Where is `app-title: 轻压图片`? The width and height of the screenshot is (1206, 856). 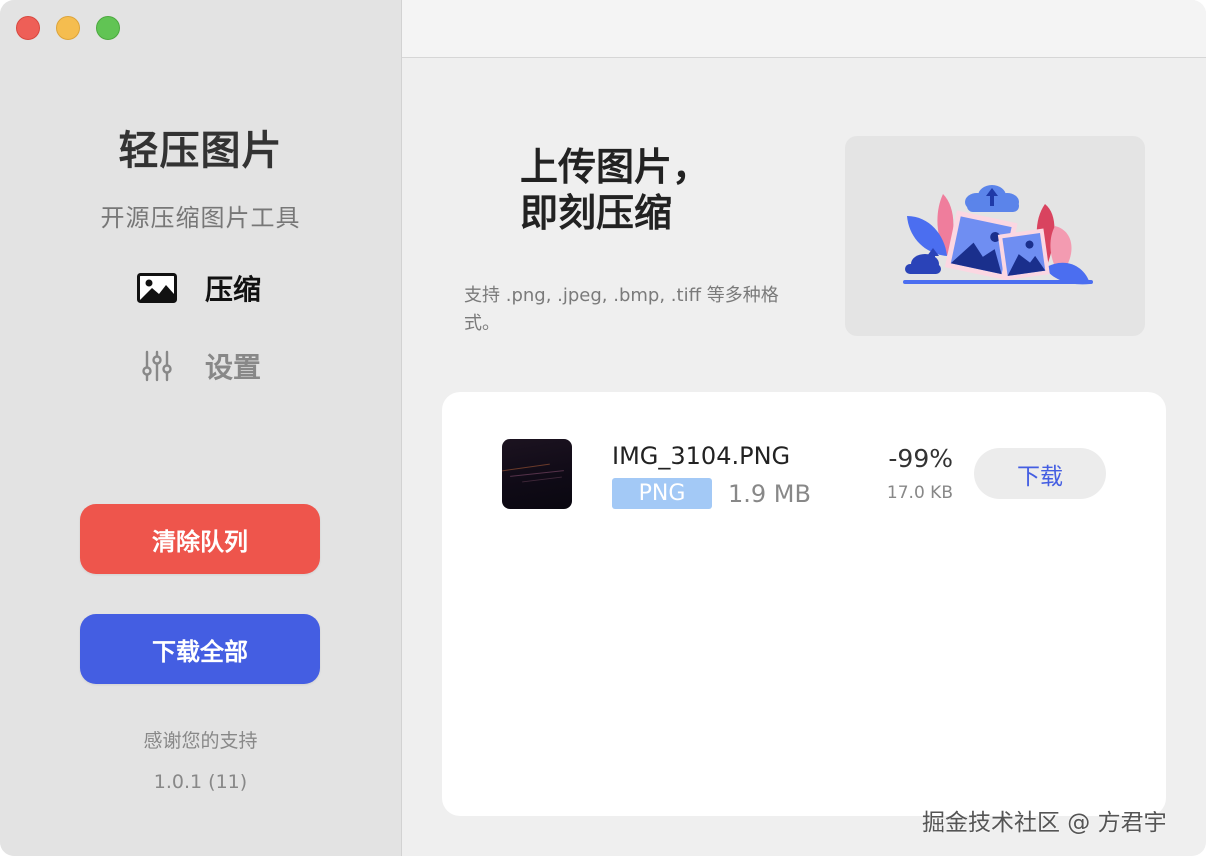
app-title: 轻压图片 is located at coordinates (200, 151).